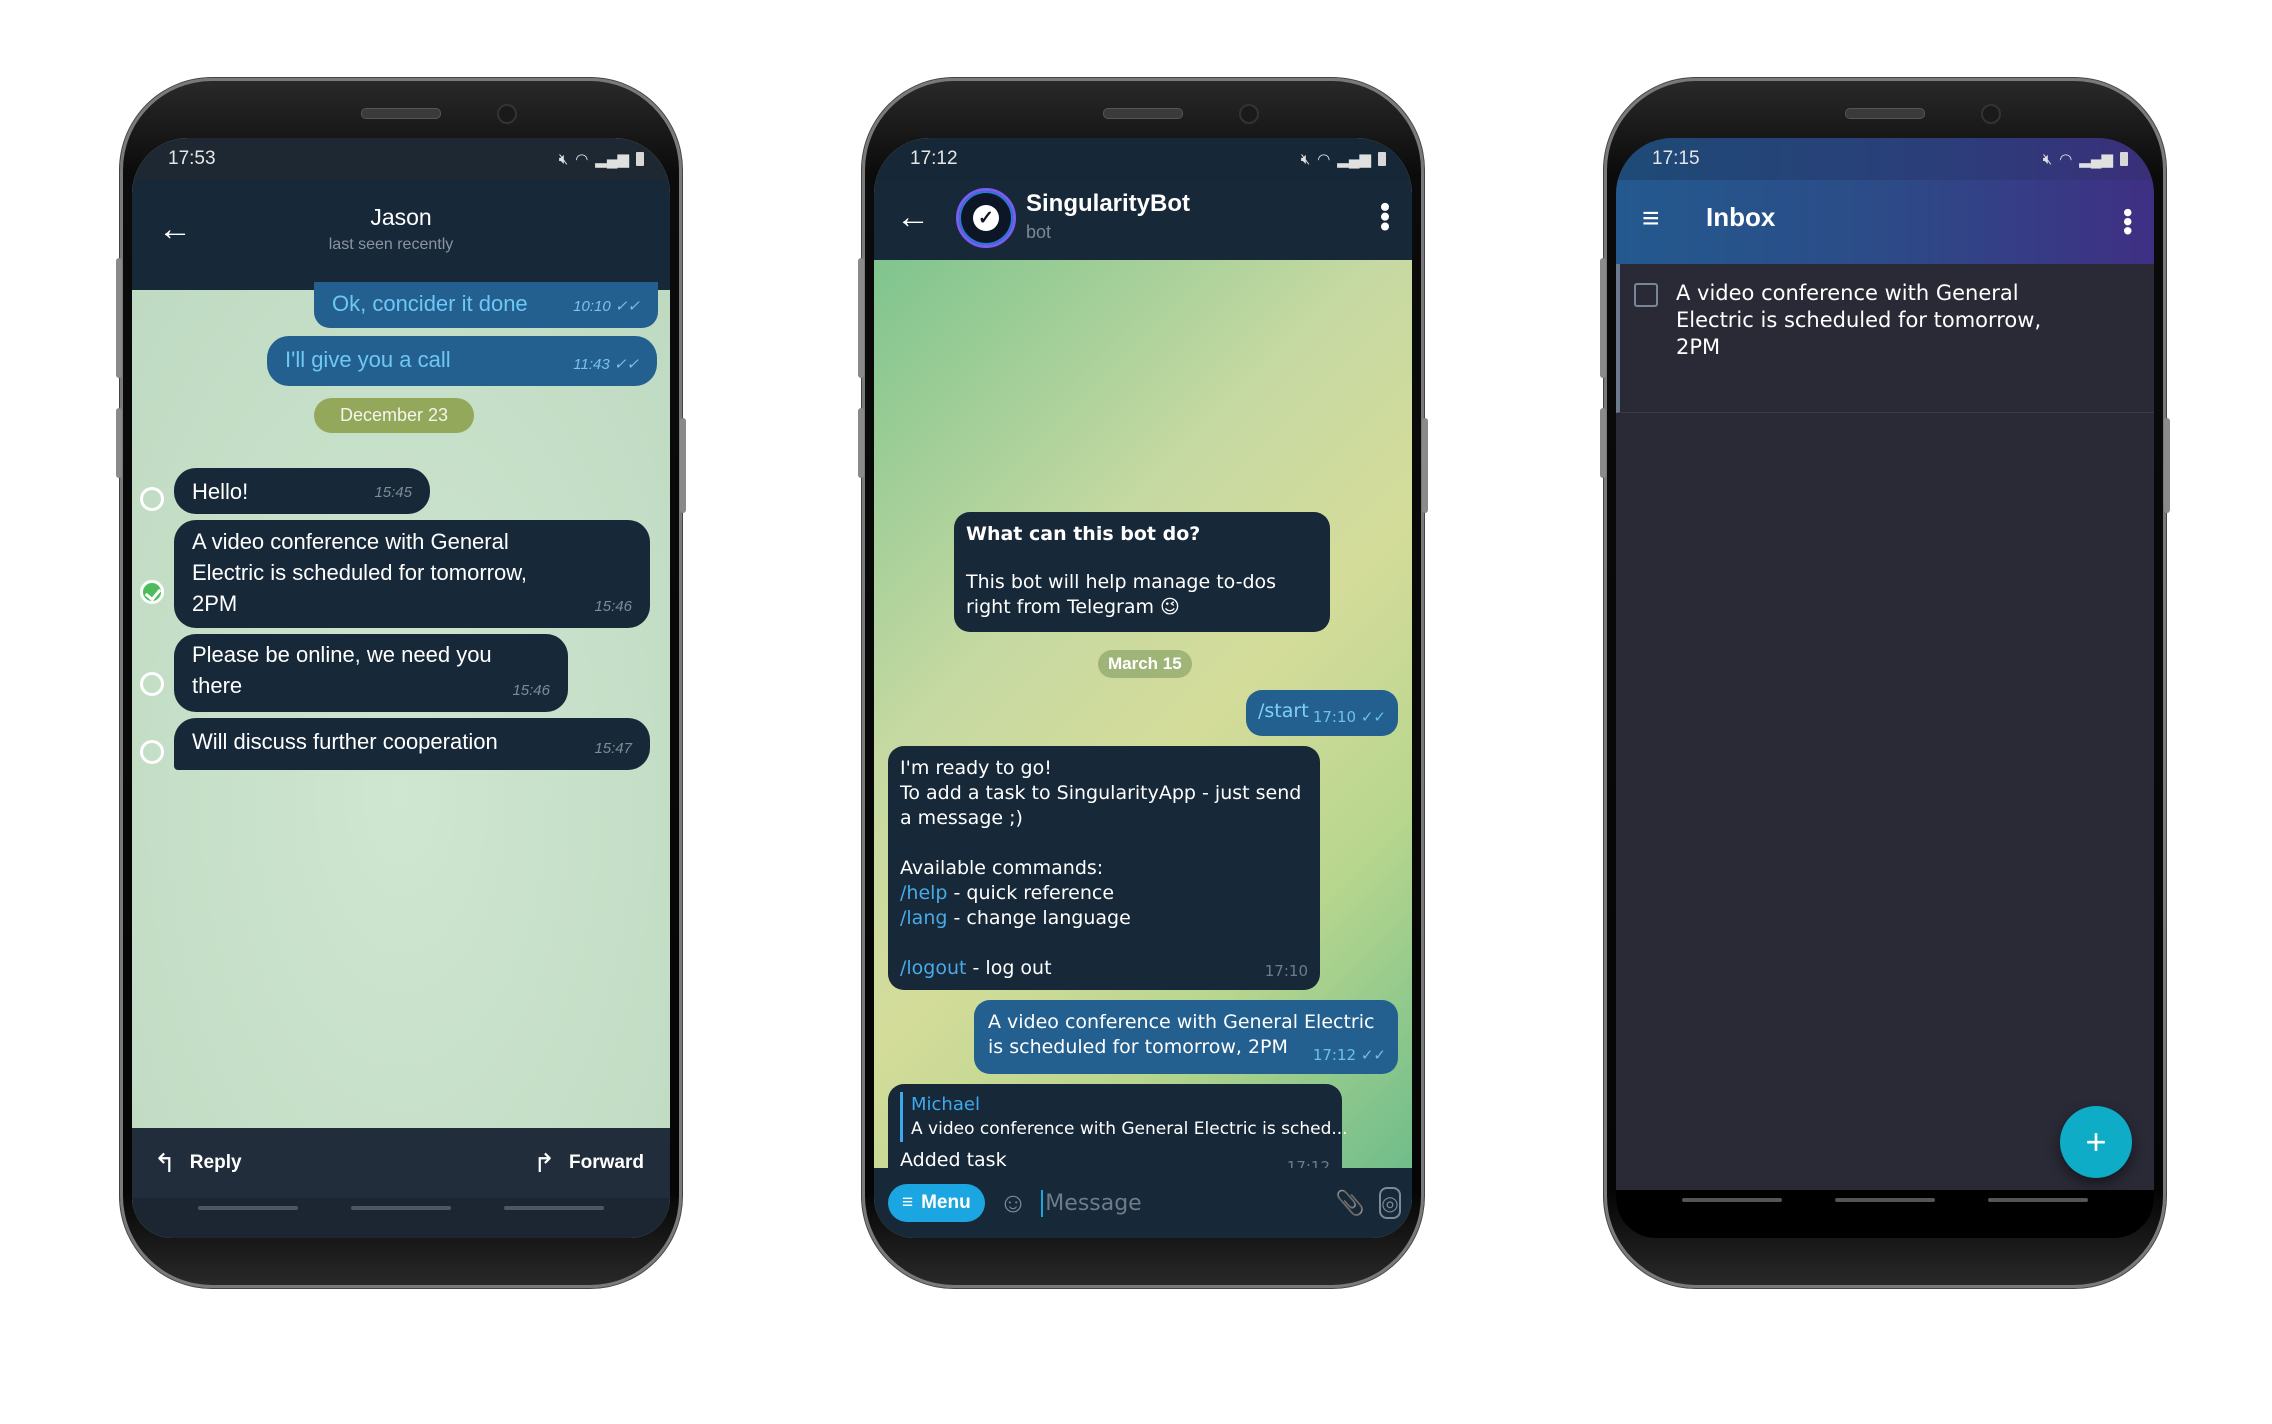 The image size is (2272, 1424). I want to click on message-time: 15:46, so click(613, 606).